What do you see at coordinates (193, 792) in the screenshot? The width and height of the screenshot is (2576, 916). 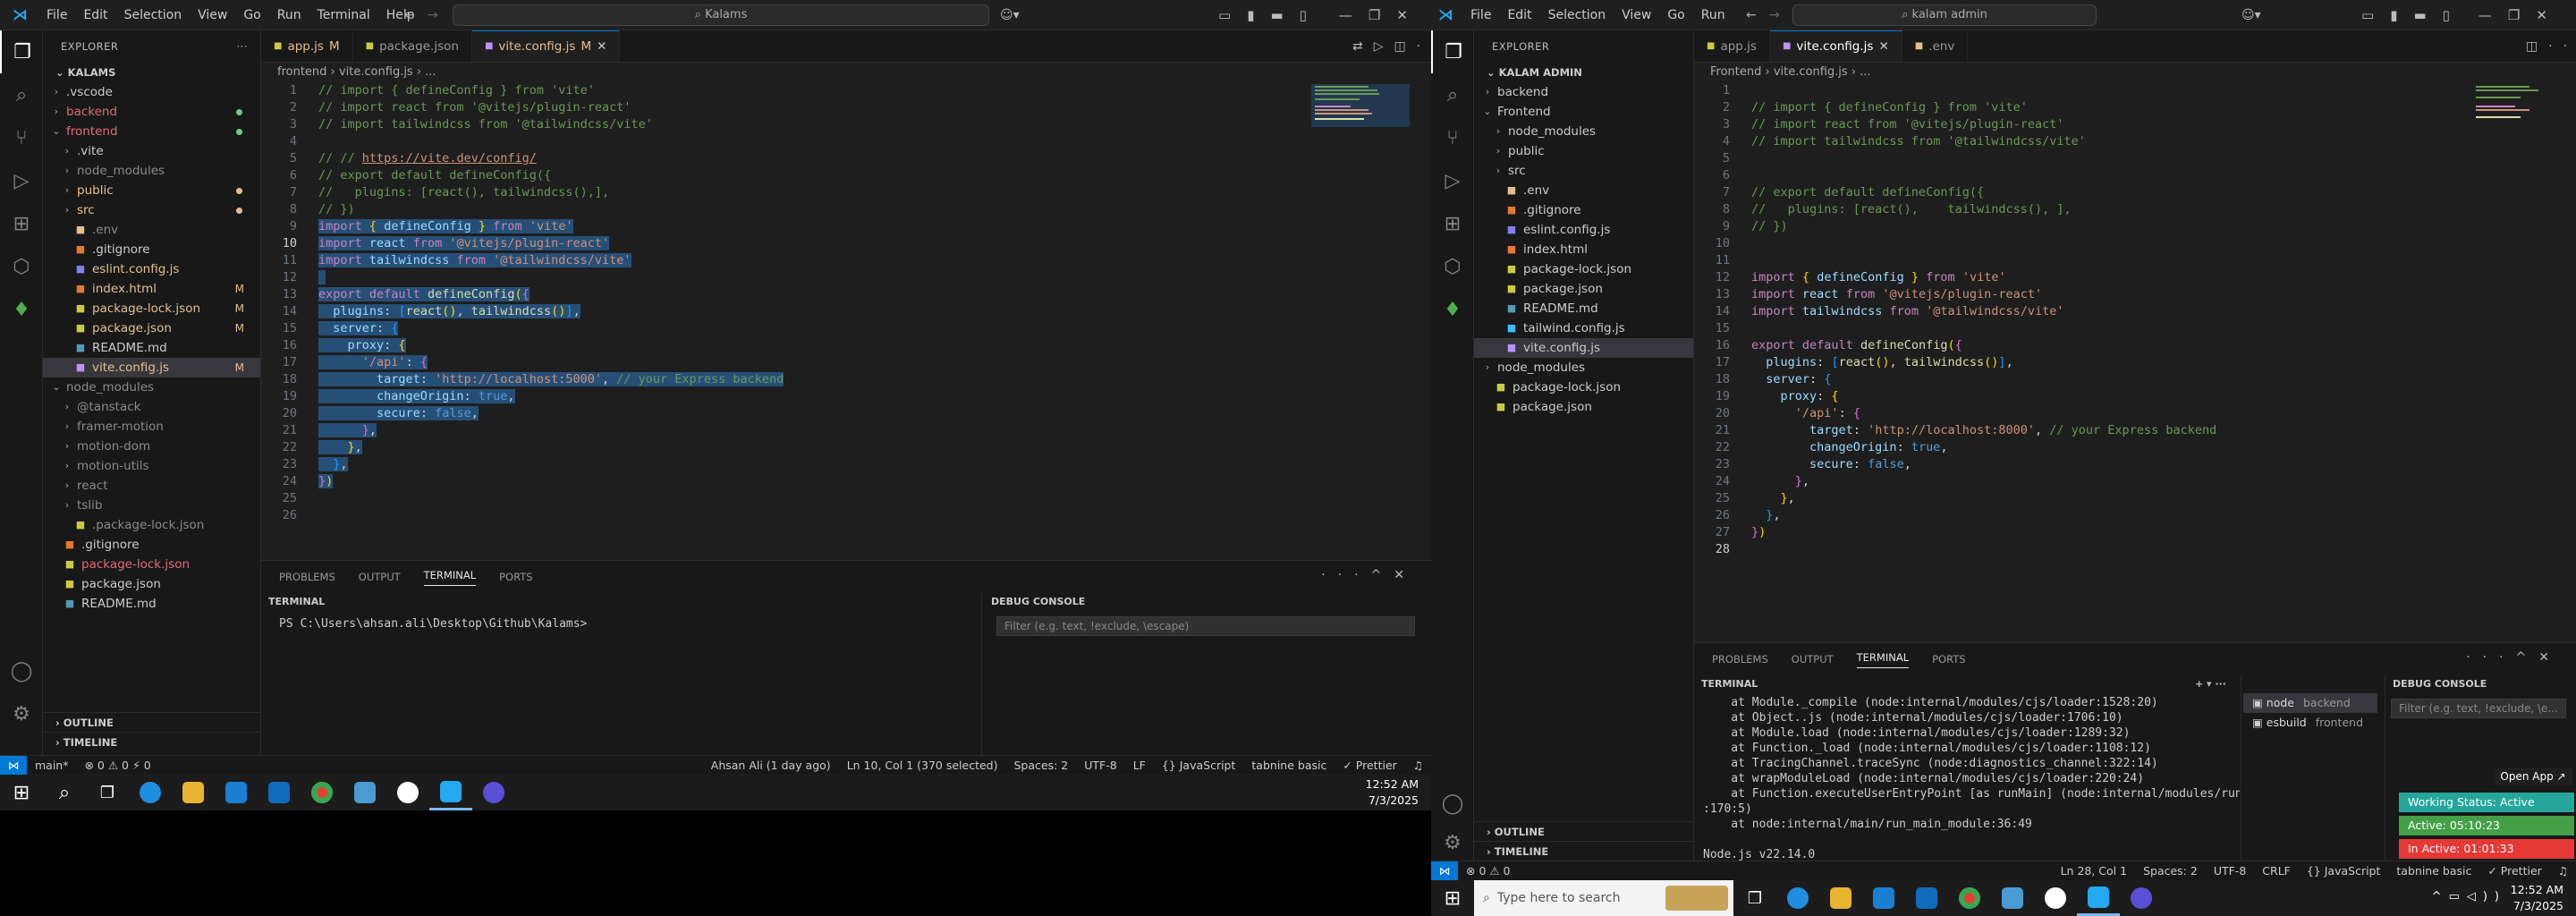 I see `file-explorer-icon` at bounding box center [193, 792].